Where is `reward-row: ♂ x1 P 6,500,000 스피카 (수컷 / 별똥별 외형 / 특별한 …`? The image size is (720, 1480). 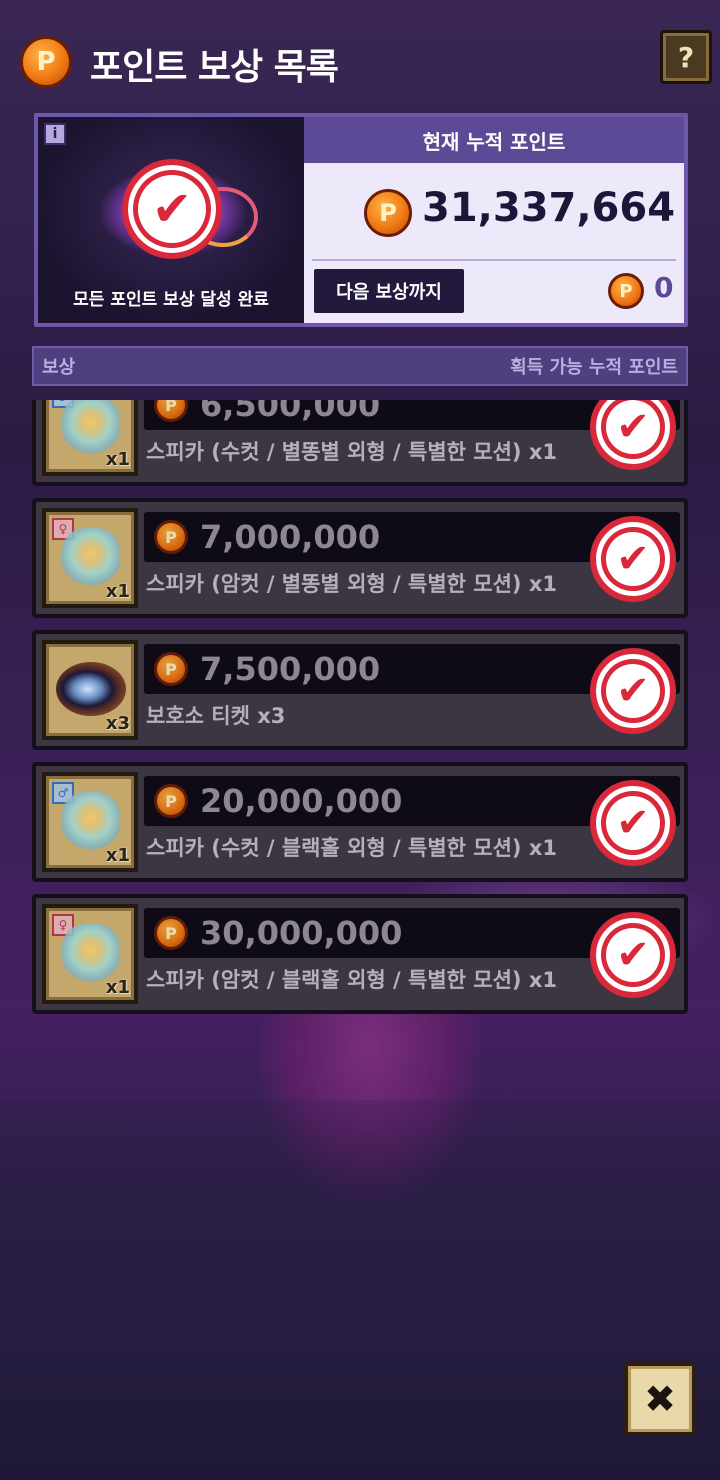 reward-row: ♂ x1 P 6,500,000 스피카 (수컷 / 별똥별 외형 / 특별한 … is located at coordinates (360, 443).